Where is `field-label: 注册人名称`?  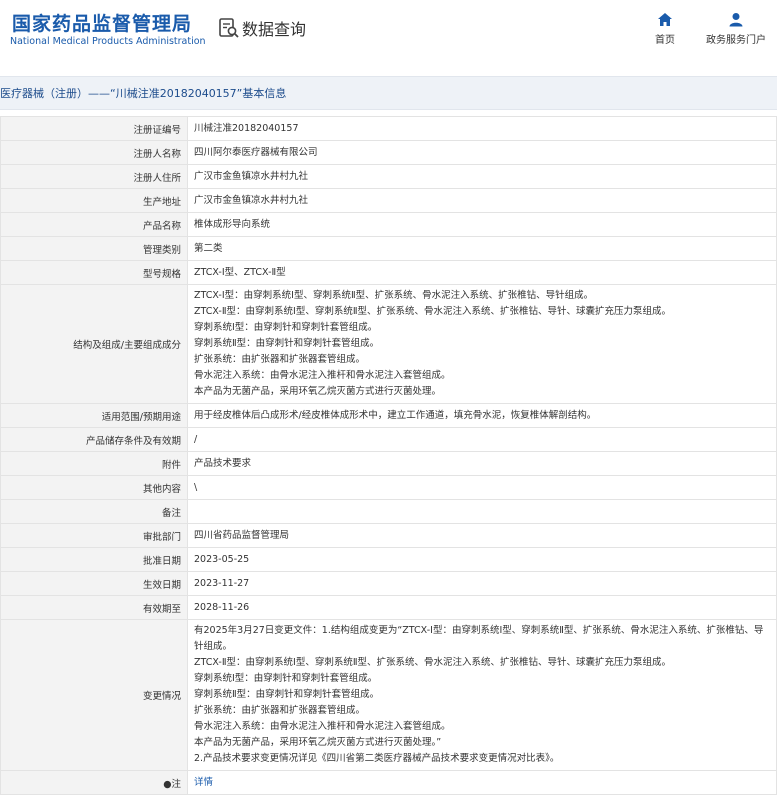
field-label: 注册人名称 is located at coordinates (94, 152).